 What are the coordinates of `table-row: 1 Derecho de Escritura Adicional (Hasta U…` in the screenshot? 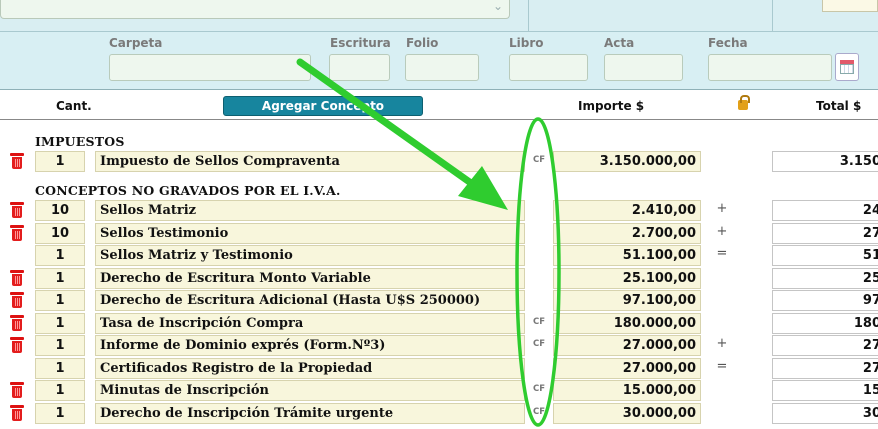 It's located at (439, 300).